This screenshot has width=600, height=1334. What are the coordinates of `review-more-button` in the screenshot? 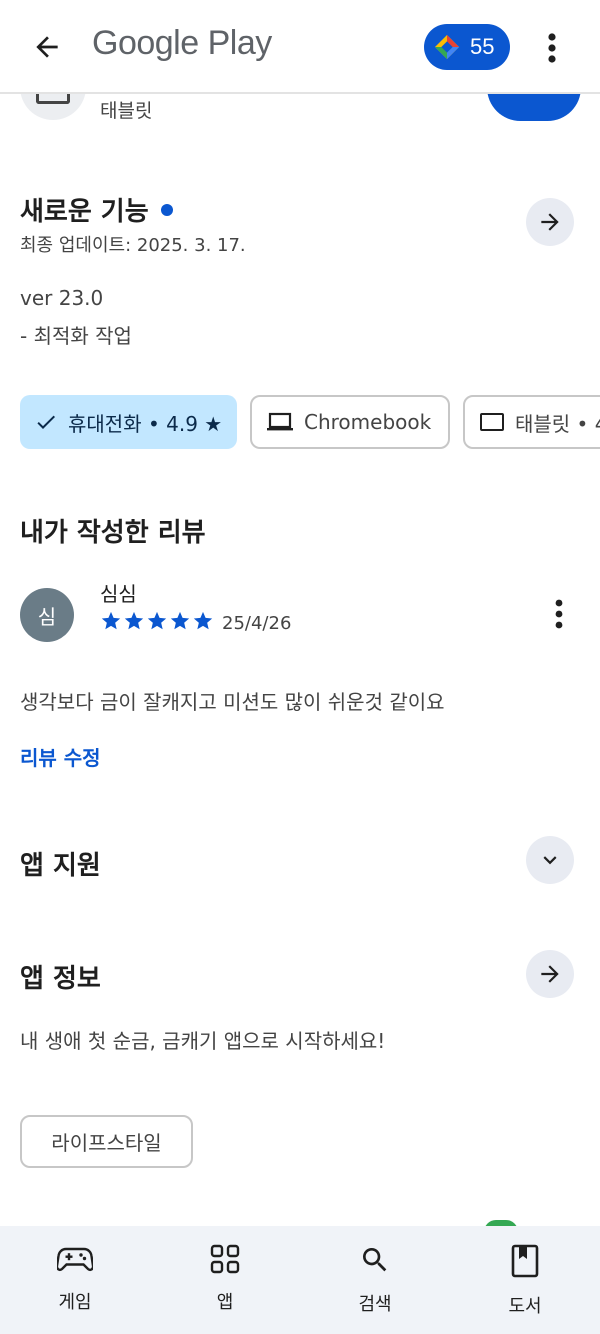 It's located at (559, 617).